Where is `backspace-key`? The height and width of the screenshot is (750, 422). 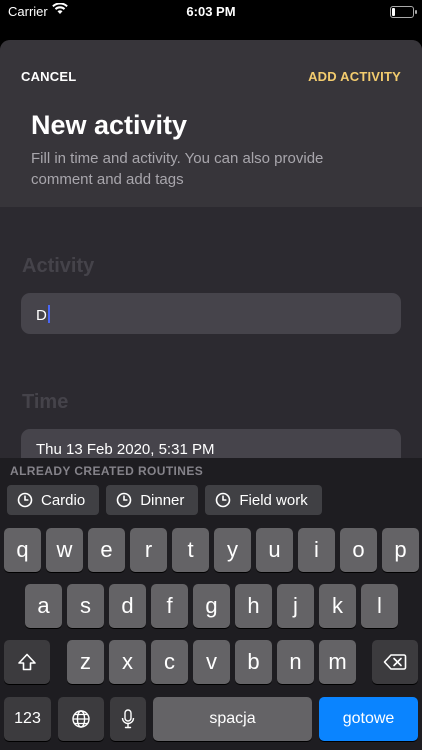
backspace-key is located at coordinates (395, 662).